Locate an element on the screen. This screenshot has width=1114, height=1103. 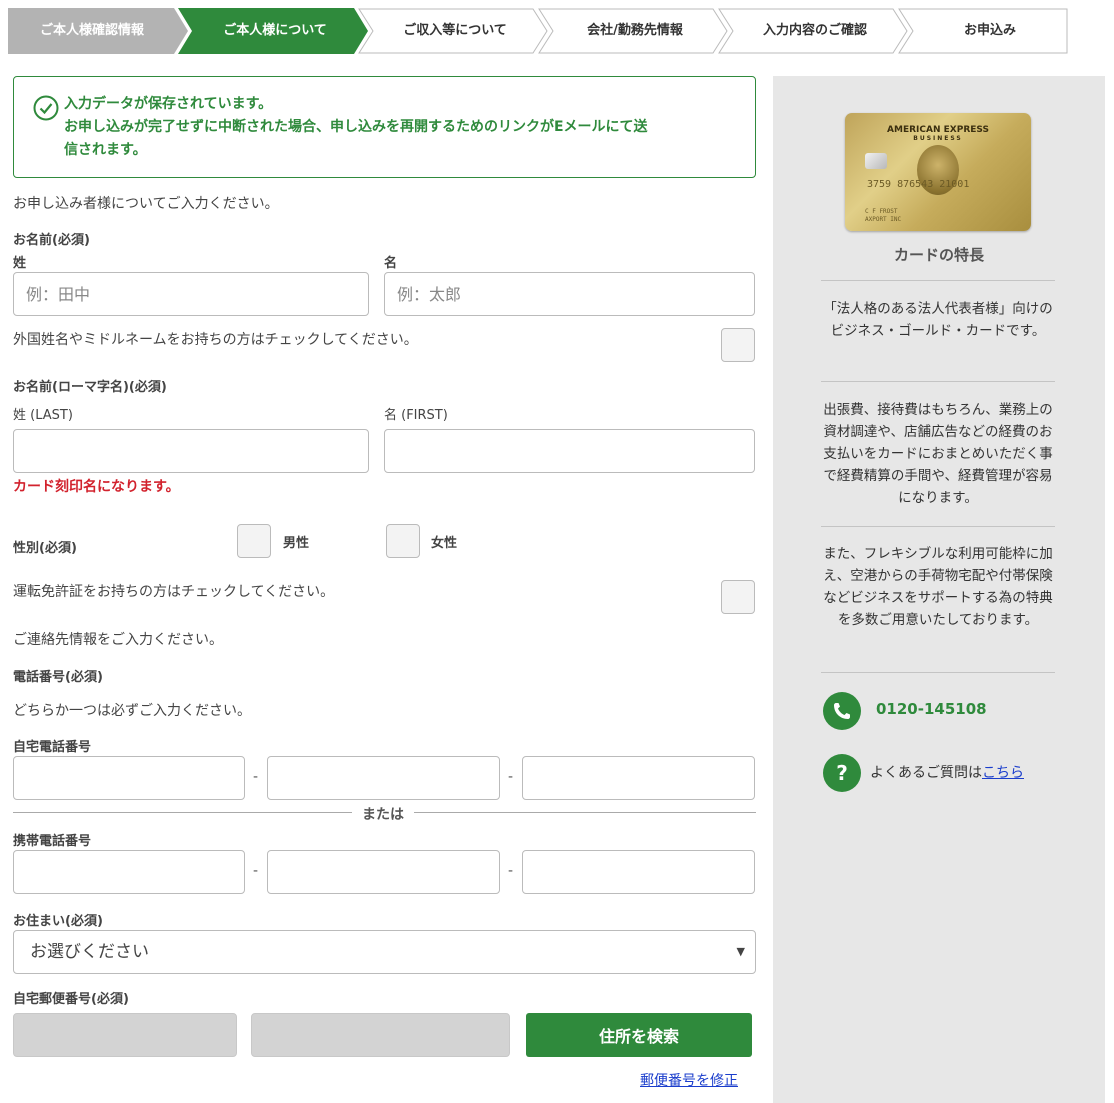
card-chip is located at coordinates (876, 161).